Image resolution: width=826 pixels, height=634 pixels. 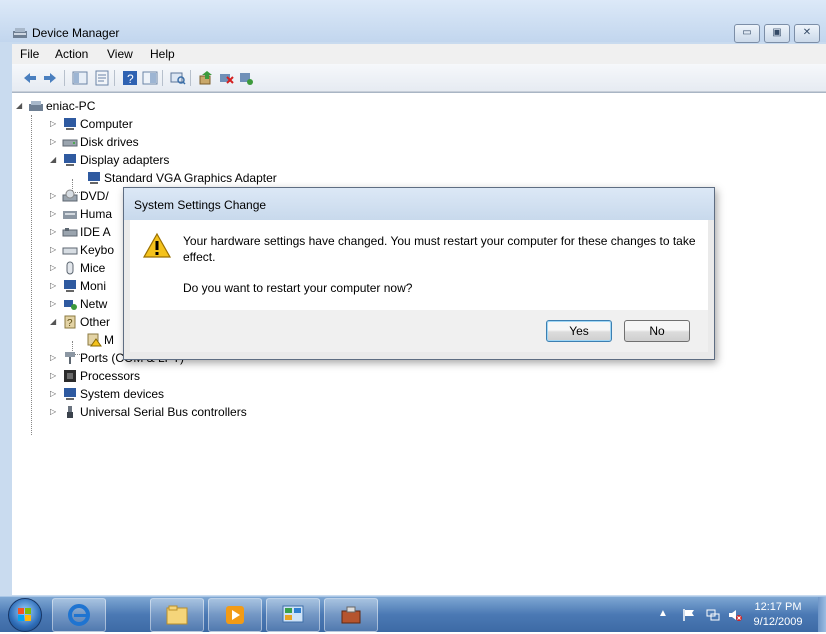 What do you see at coordinates (70, 412) in the screenshot?
I see `usb-icon` at bounding box center [70, 412].